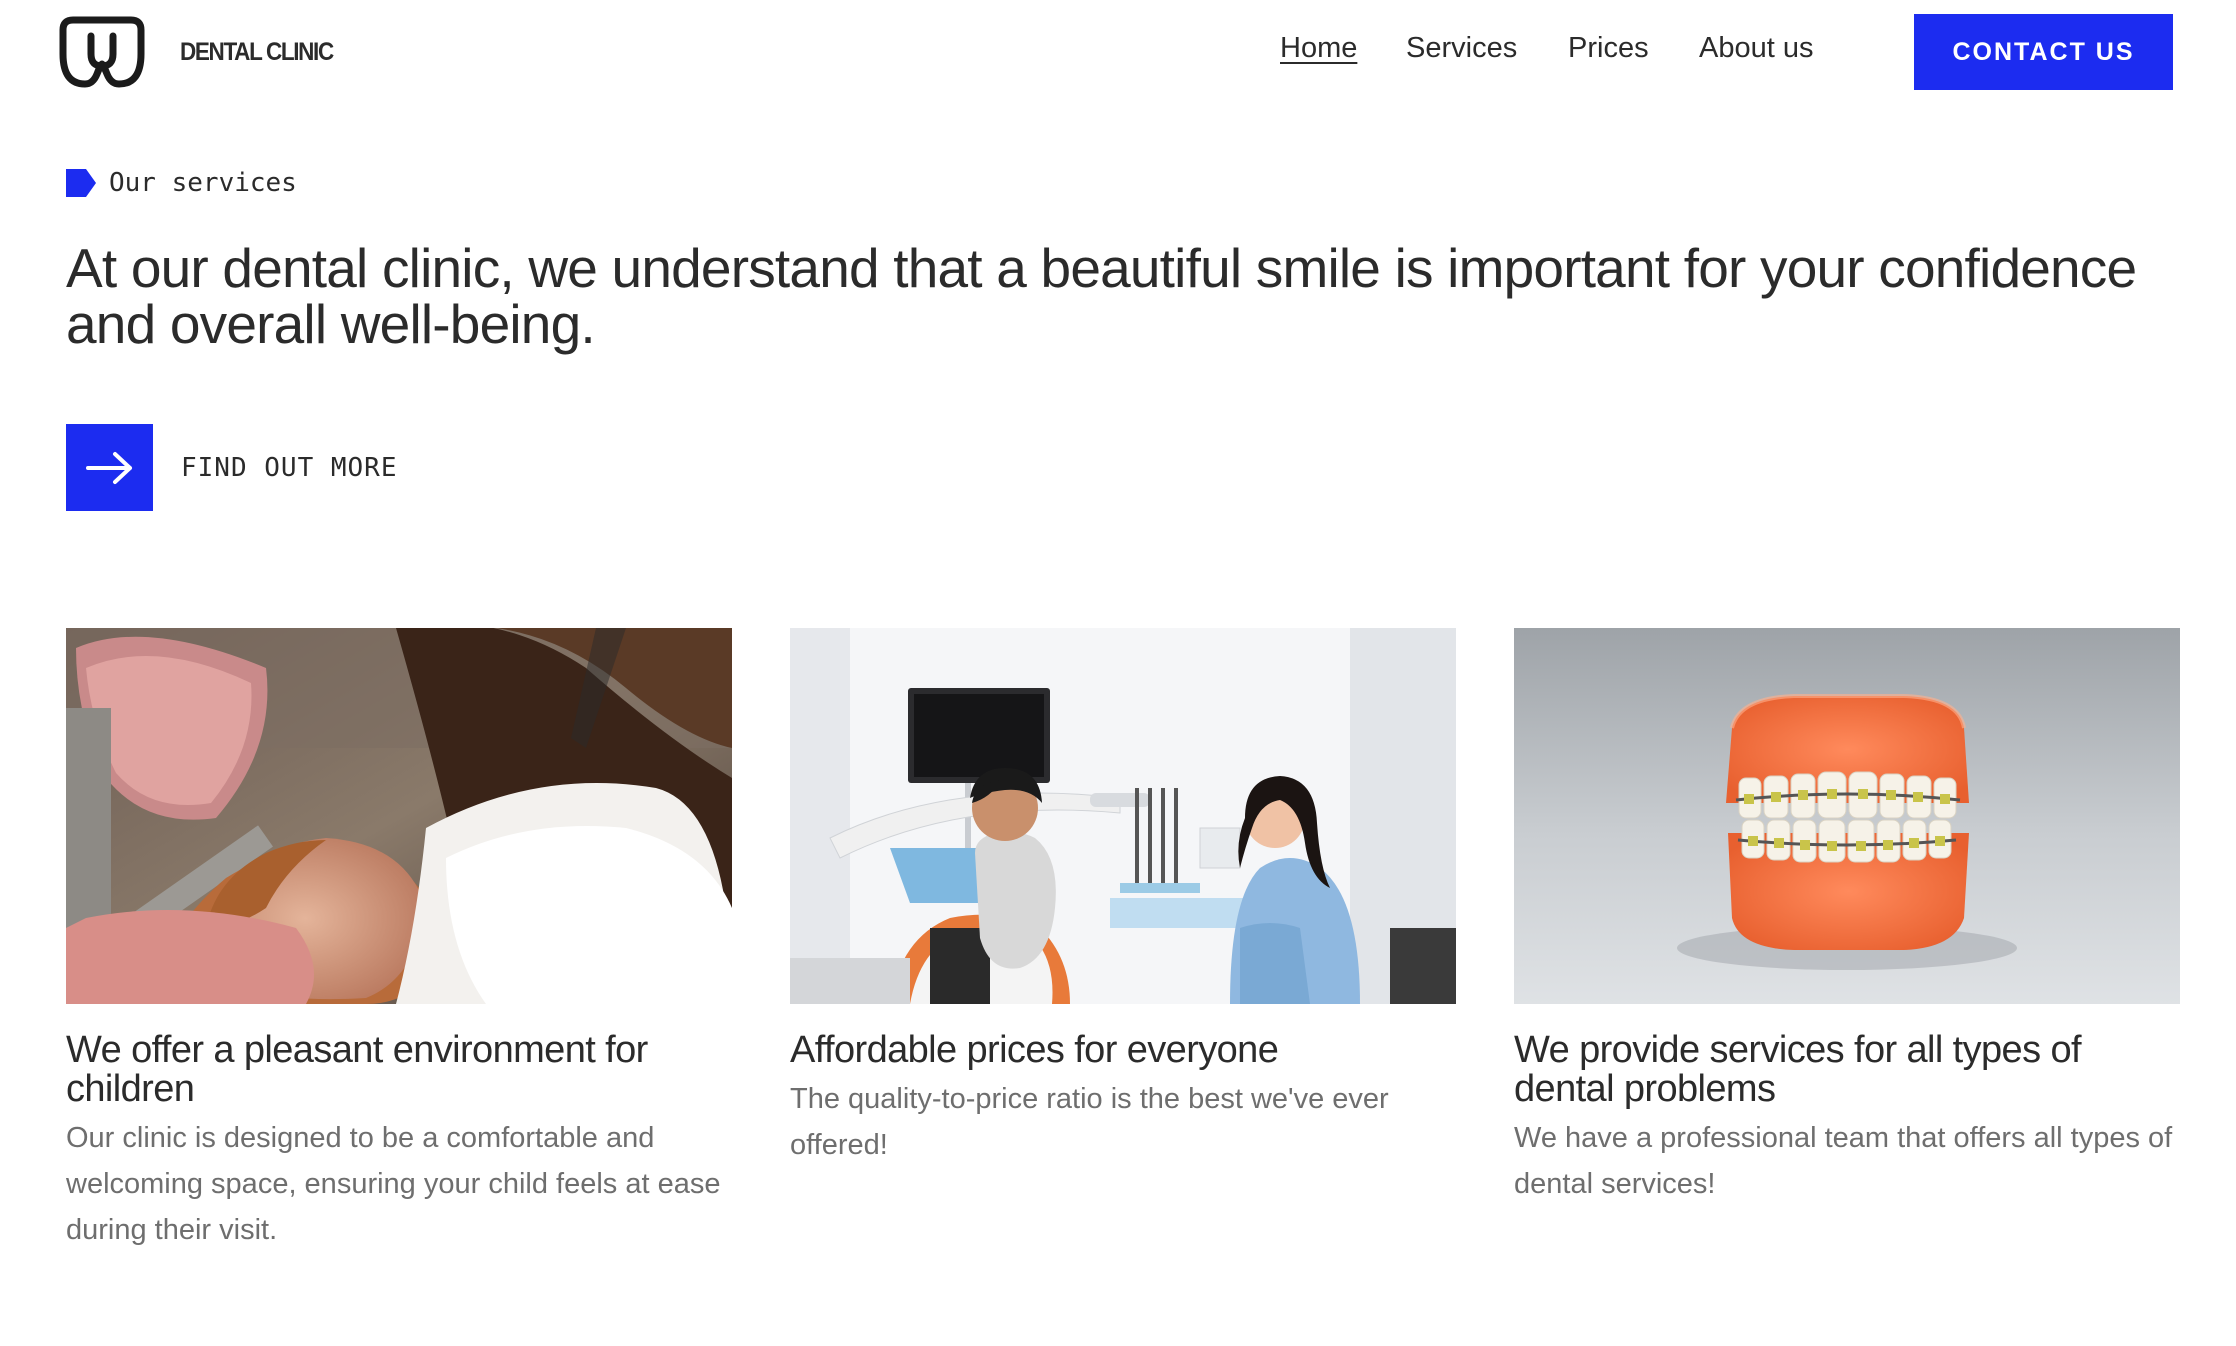  I want to click on find-out-more-button, so click(109, 467).